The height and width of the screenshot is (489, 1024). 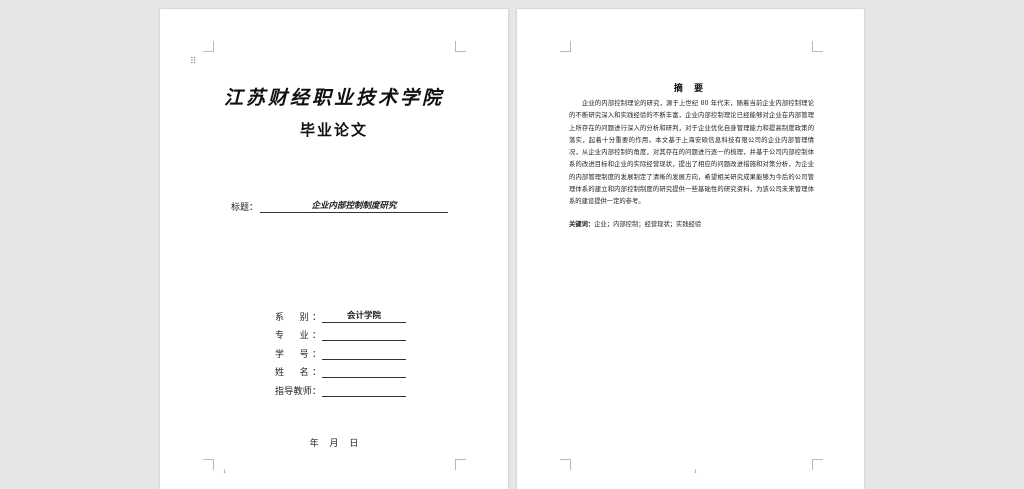 What do you see at coordinates (298, 336) in the screenshot?
I see `info-label: 专 业：` at bounding box center [298, 336].